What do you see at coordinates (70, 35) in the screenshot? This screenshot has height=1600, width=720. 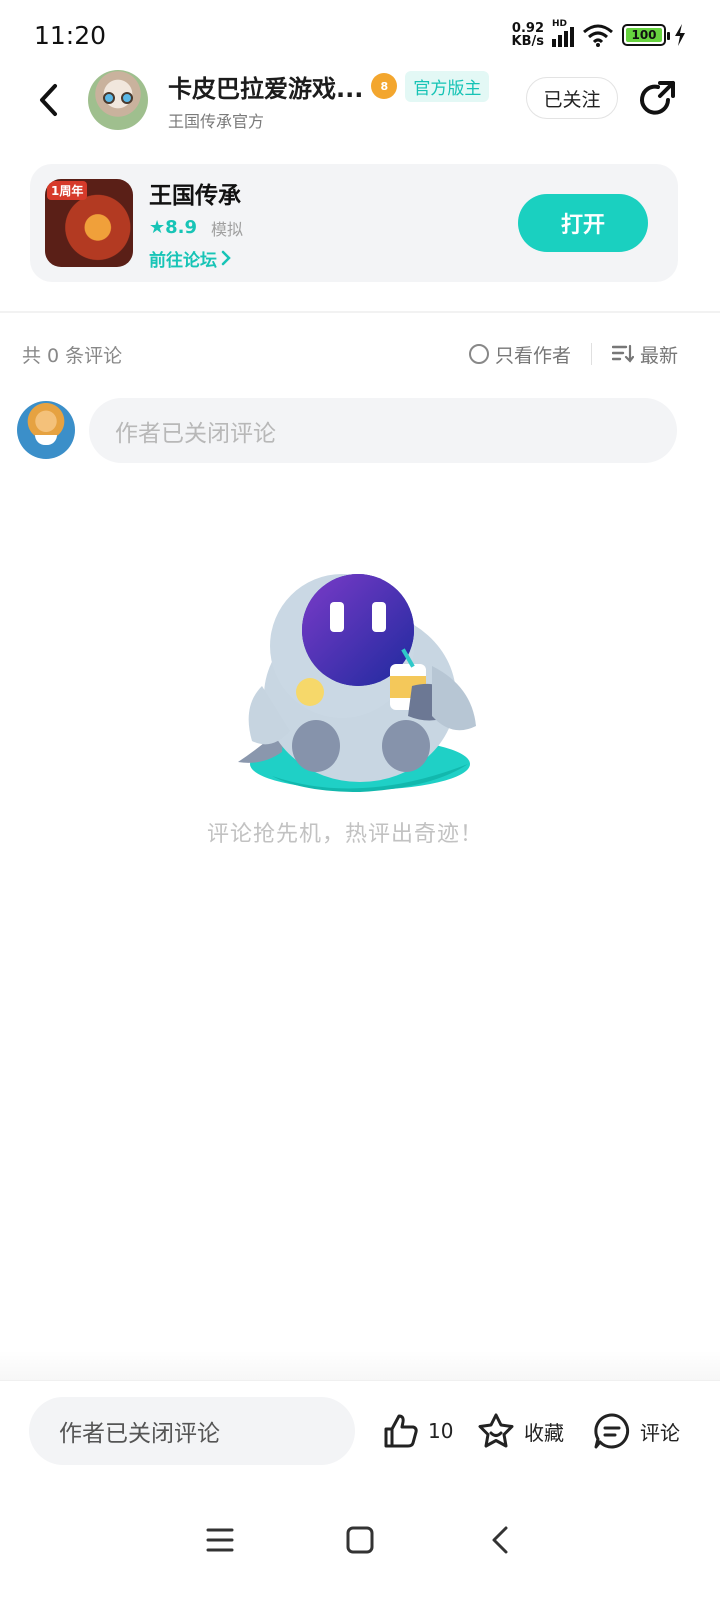 I see `status-time: 11:20` at bounding box center [70, 35].